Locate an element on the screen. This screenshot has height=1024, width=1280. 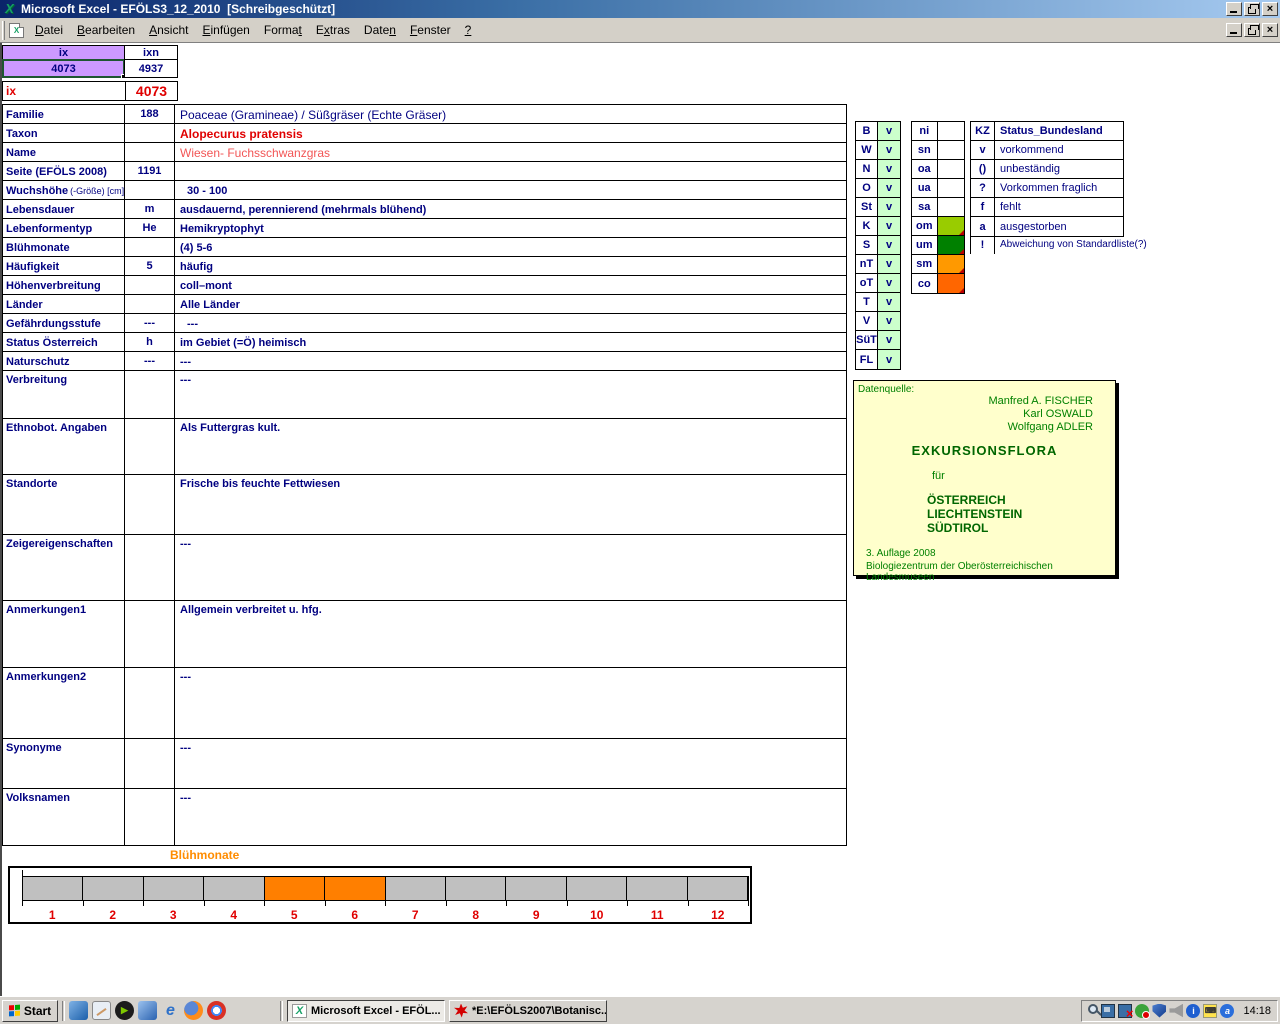
field-label: Höhenverbreitung is located at coordinates (64, 285).